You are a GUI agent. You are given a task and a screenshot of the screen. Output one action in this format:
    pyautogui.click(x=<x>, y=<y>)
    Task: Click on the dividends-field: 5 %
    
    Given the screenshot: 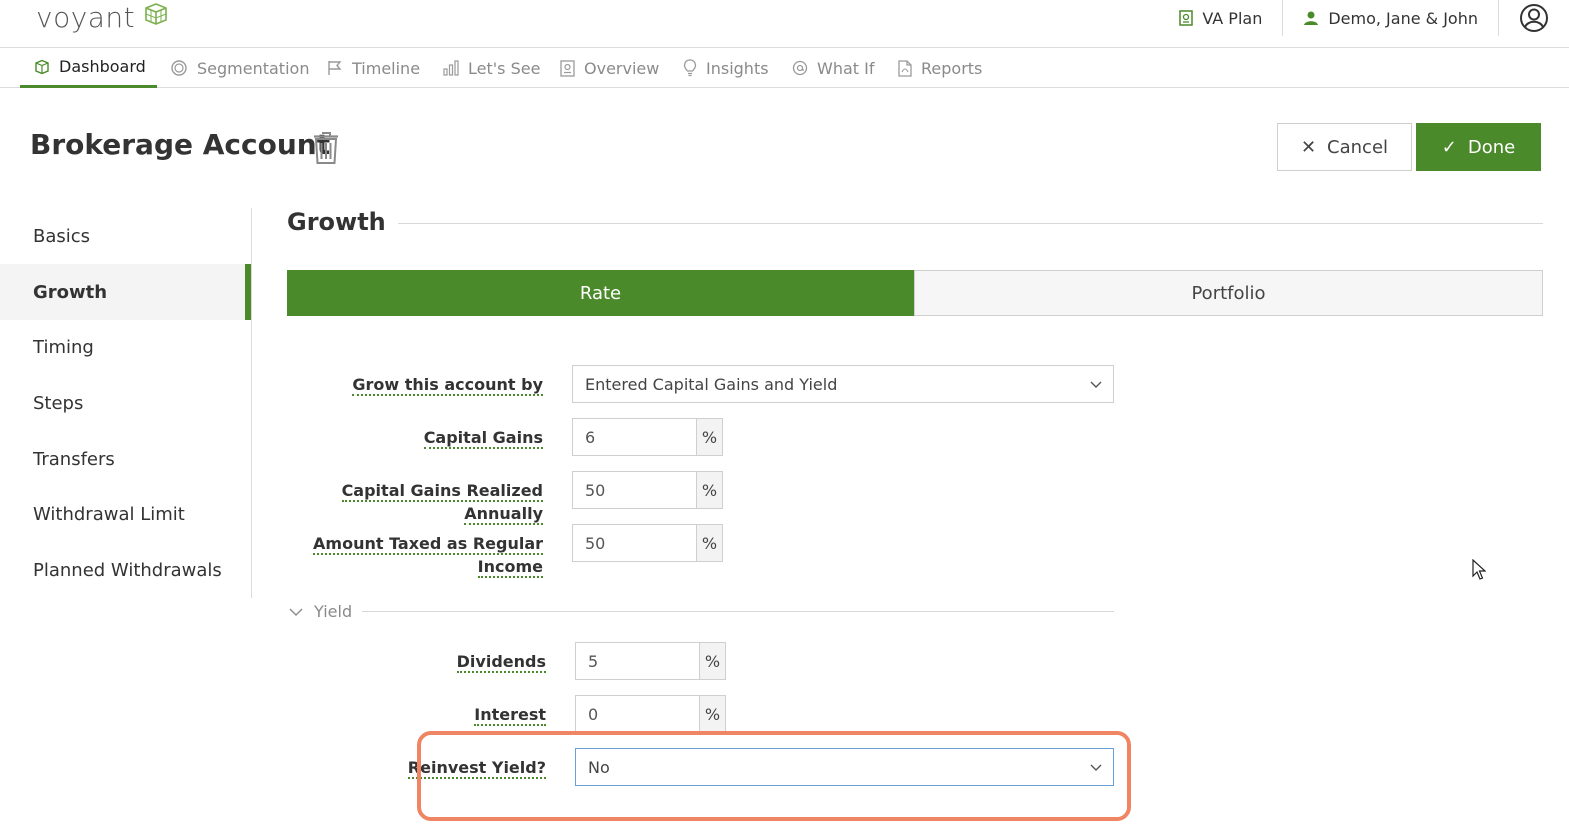 What is the action you would take?
    pyautogui.click(x=650, y=661)
    